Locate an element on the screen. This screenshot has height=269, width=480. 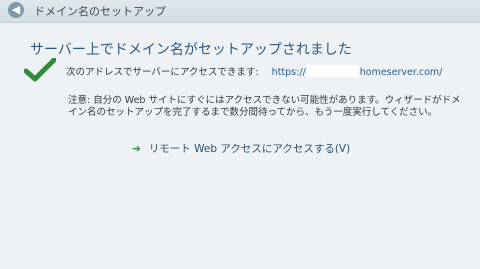
title-bar: ◀ ドメイン名のセットアップ is located at coordinates (240, 11).